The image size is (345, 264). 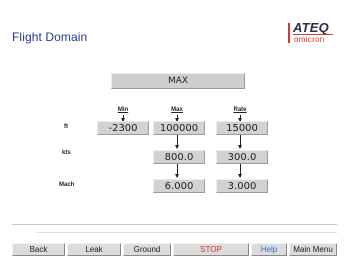 What do you see at coordinates (123, 110) in the screenshot?
I see `column-header-min: Min` at bounding box center [123, 110].